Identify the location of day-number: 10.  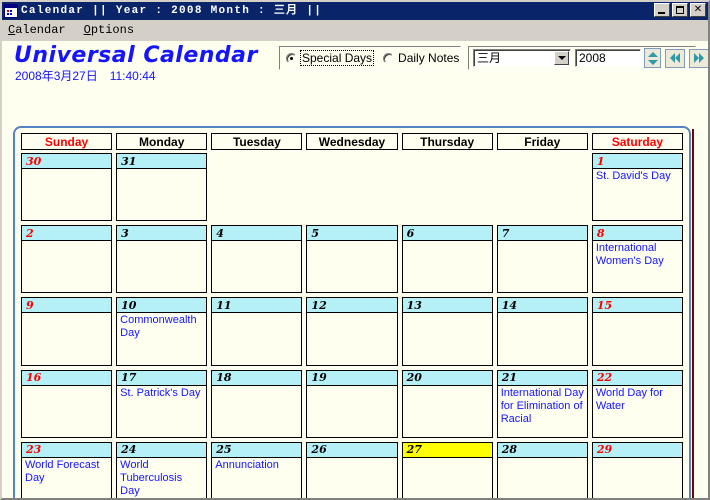
(129, 305).